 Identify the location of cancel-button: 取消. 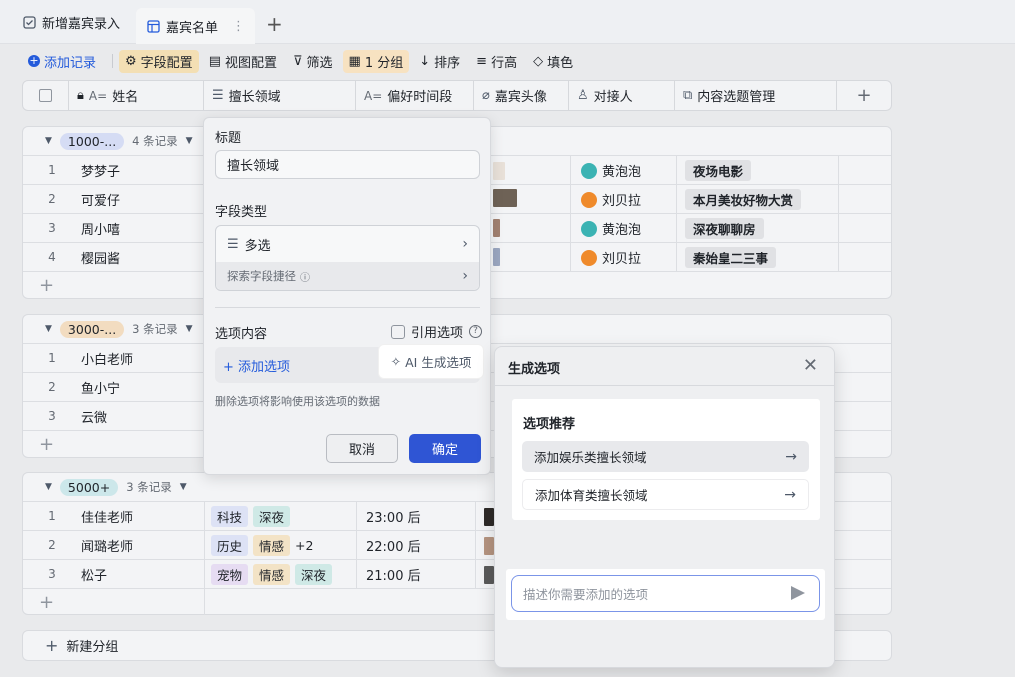
(362, 448).